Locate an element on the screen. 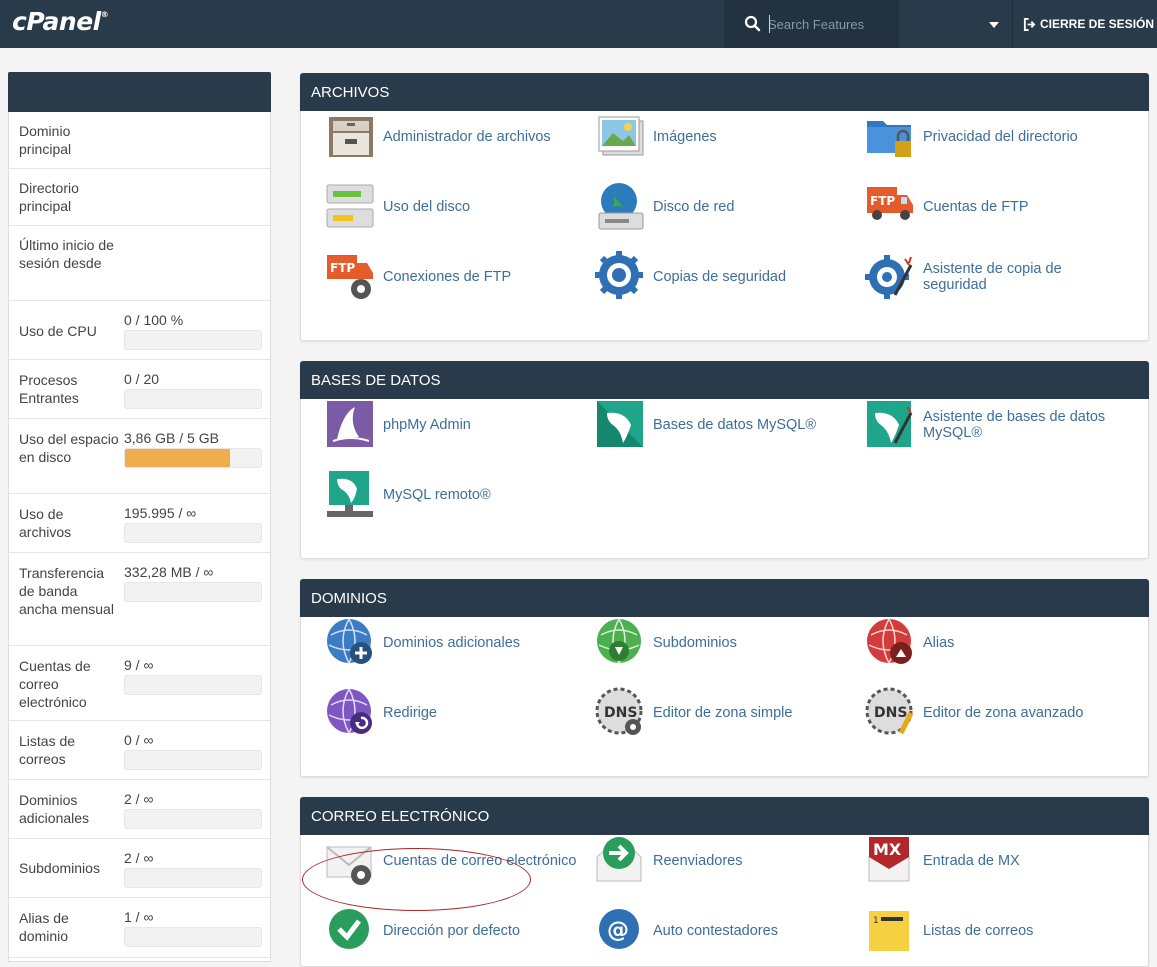  feature-link-phpmyadmin: phpMy Admin is located at coordinates (455, 425).